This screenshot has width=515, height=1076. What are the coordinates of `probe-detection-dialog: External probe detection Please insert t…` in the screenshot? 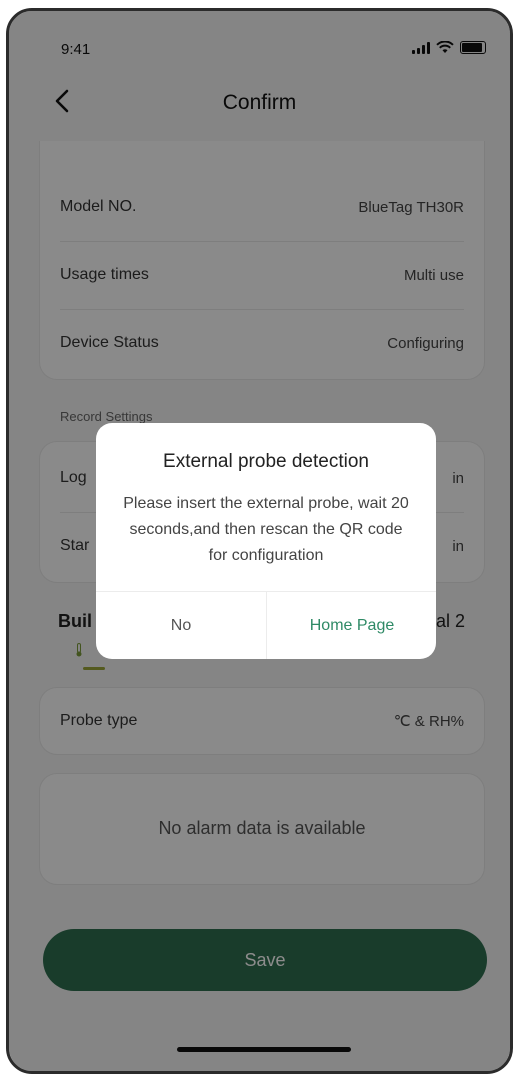 It's located at (266, 541).